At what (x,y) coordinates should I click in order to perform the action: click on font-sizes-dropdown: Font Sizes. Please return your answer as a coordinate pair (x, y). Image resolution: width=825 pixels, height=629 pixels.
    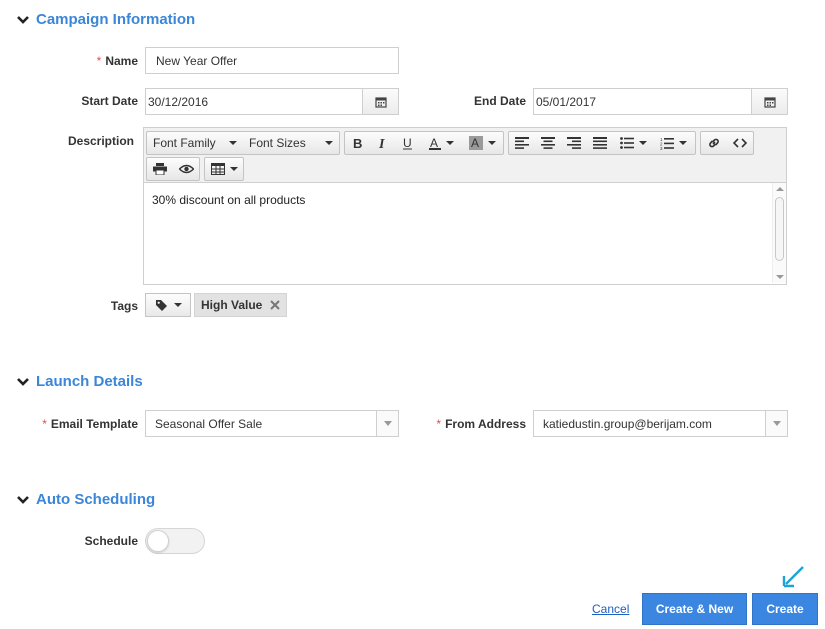
    Looking at the image, I should click on (291, 143).